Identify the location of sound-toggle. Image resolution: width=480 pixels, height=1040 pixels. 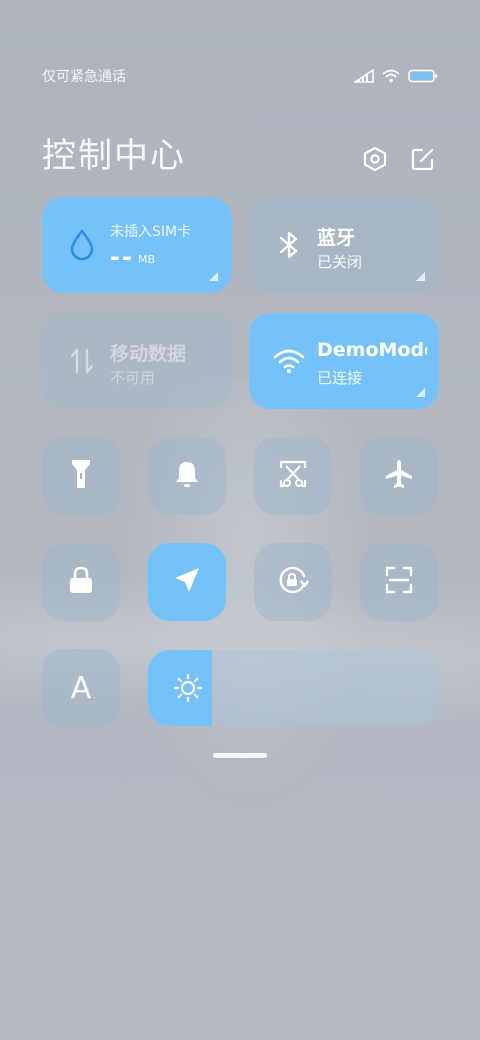
(187, 476).